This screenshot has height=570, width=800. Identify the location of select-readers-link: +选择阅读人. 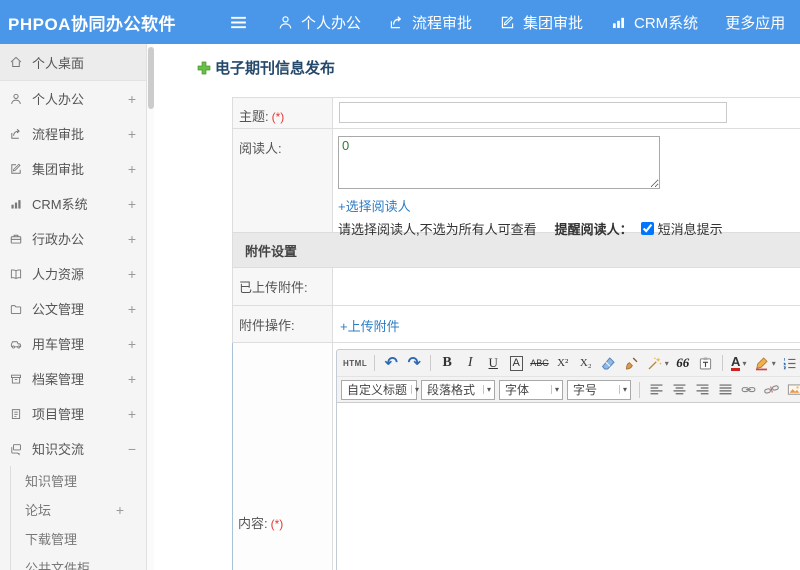
(374, 205).